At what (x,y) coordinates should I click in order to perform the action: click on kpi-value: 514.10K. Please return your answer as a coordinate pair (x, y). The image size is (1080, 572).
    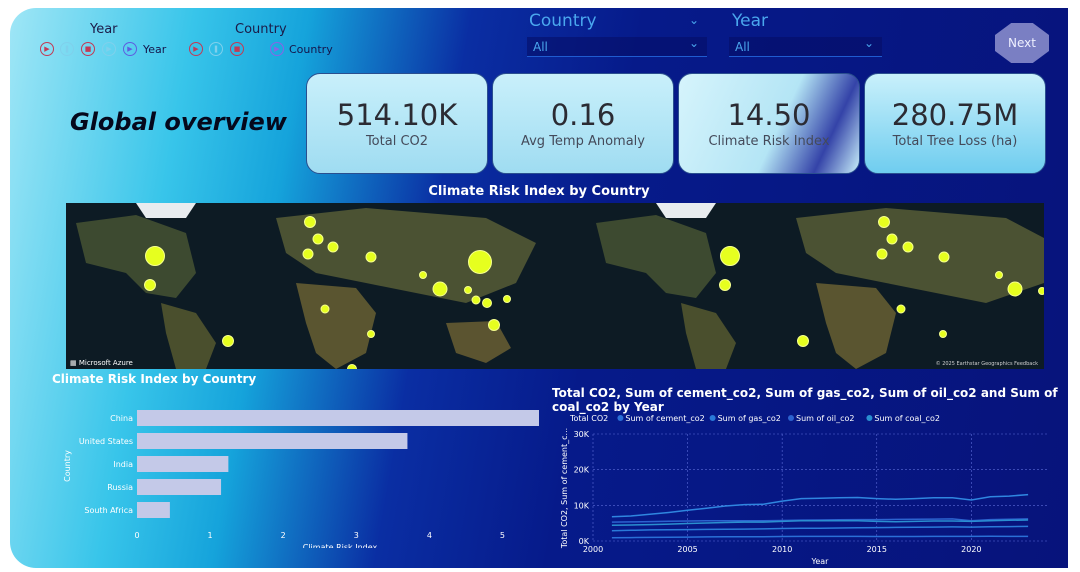
    Looking at the image, I should click on (397, 115).